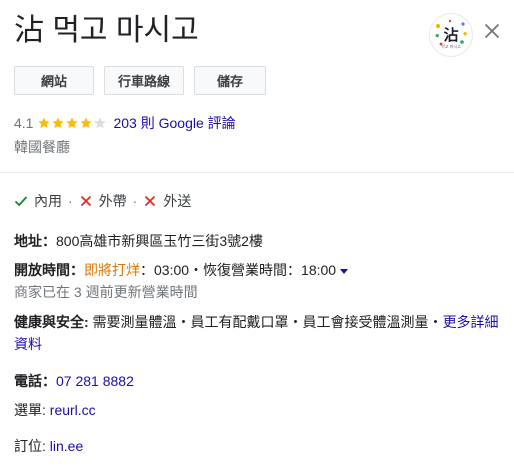  What do you see at coordinates (230, 80) in the screenshot?
I see `save-button: 儲存` at bounding box center [230, 80].